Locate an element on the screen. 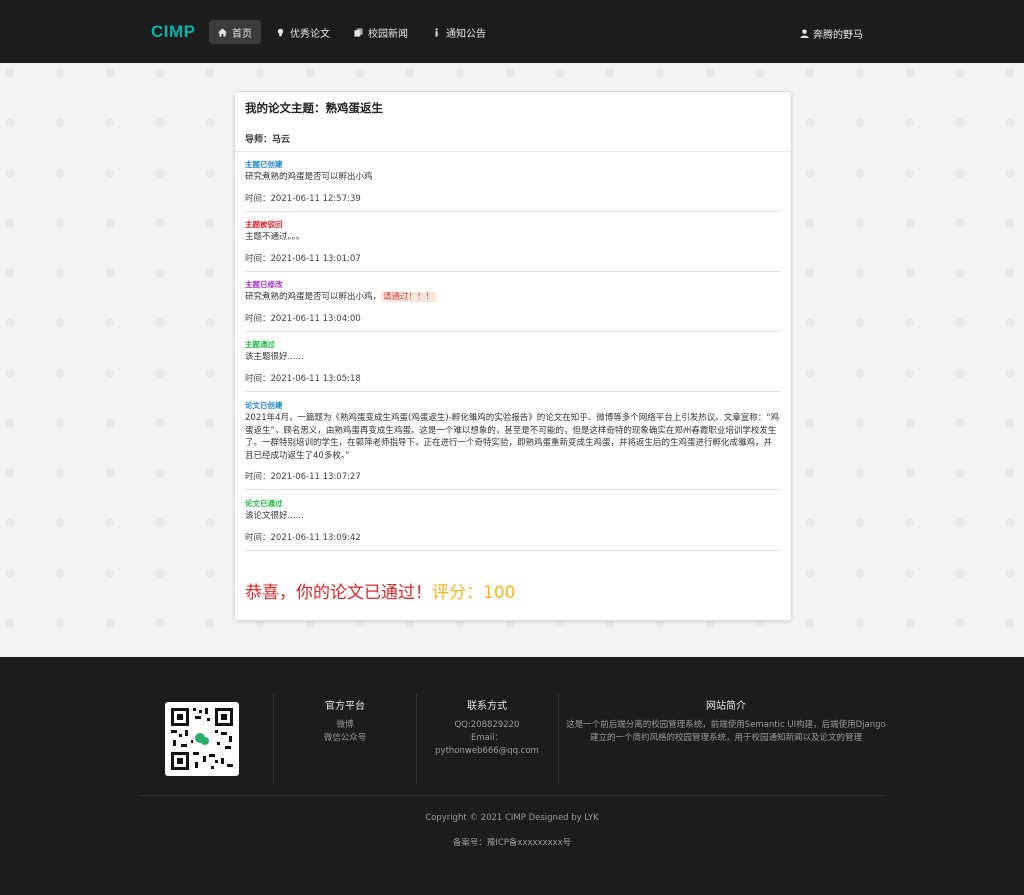  event-tag: 论文已通过 is located at coordinates (264, 503).